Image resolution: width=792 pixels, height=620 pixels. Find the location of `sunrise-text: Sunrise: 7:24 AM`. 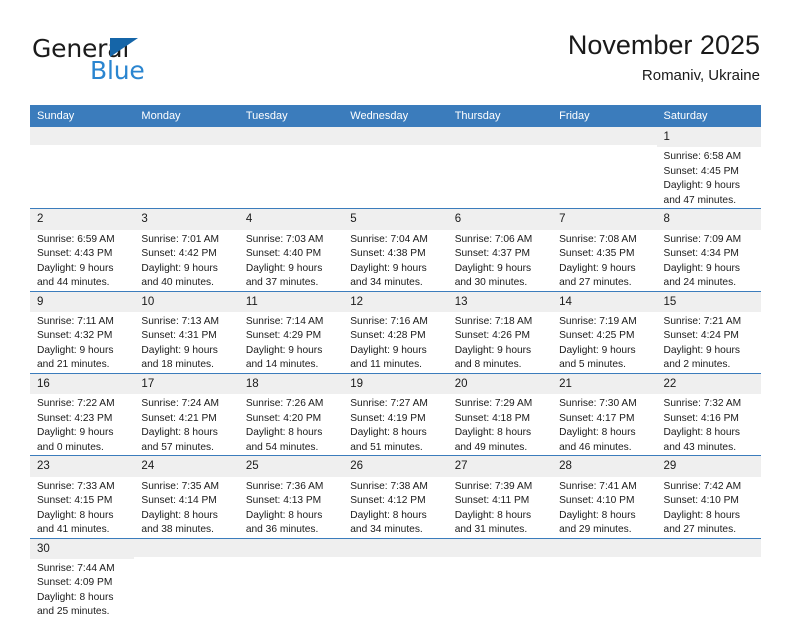

sunrise-text: Sunrise: 7:24 AM is located at coordinates (180, 404).